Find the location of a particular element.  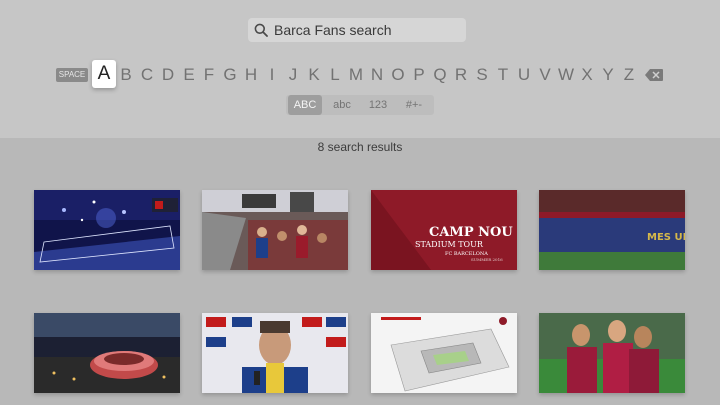

key-n: N is located at coordinates (377, 75).